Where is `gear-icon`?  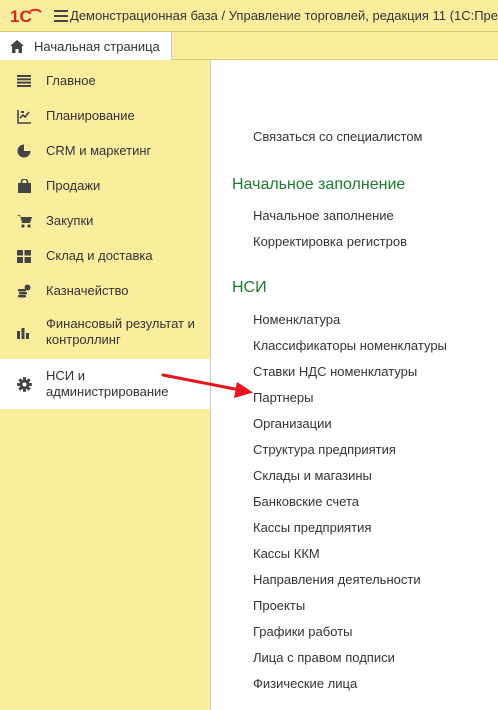
gear-icon is located at coordinates (24, 384).